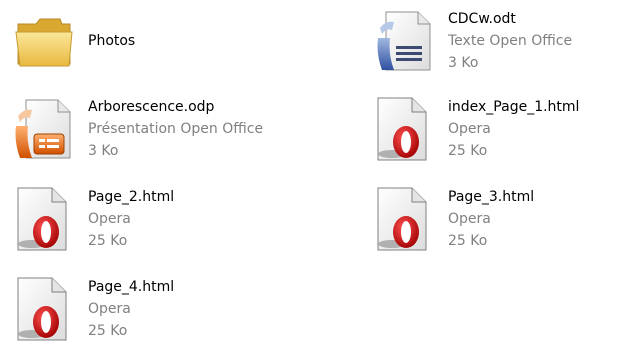 This screenshot has width=618, height=350. I want to click on folder-icon, so click(45, 41).